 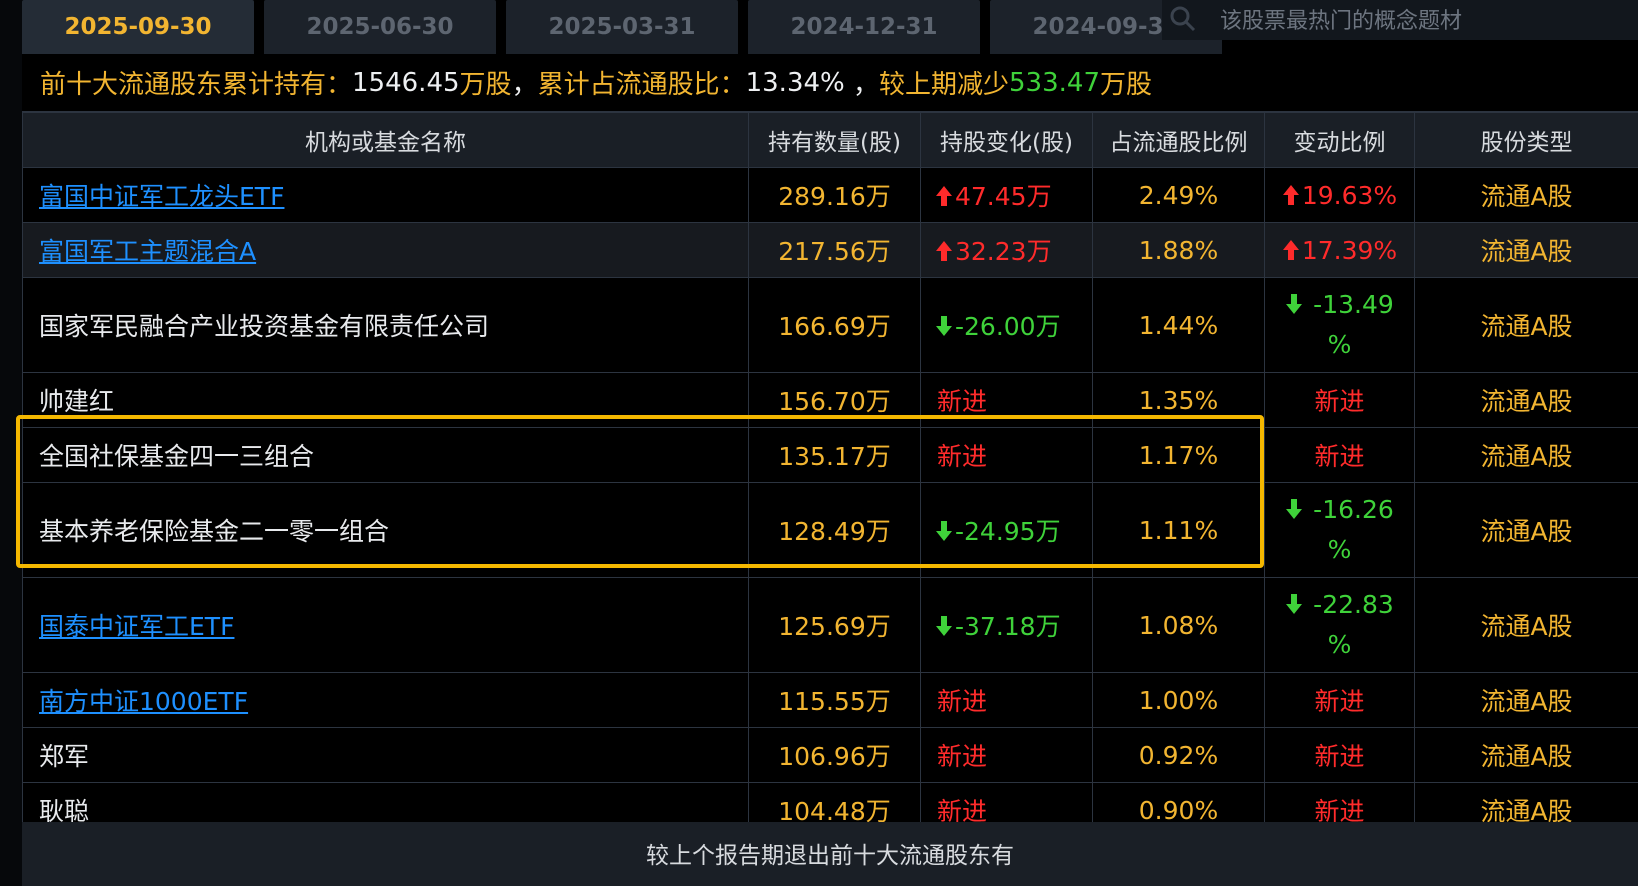 I want to click on holder-name-cell: 富国中证军工龙头ETF, so click(x=385, y=195).